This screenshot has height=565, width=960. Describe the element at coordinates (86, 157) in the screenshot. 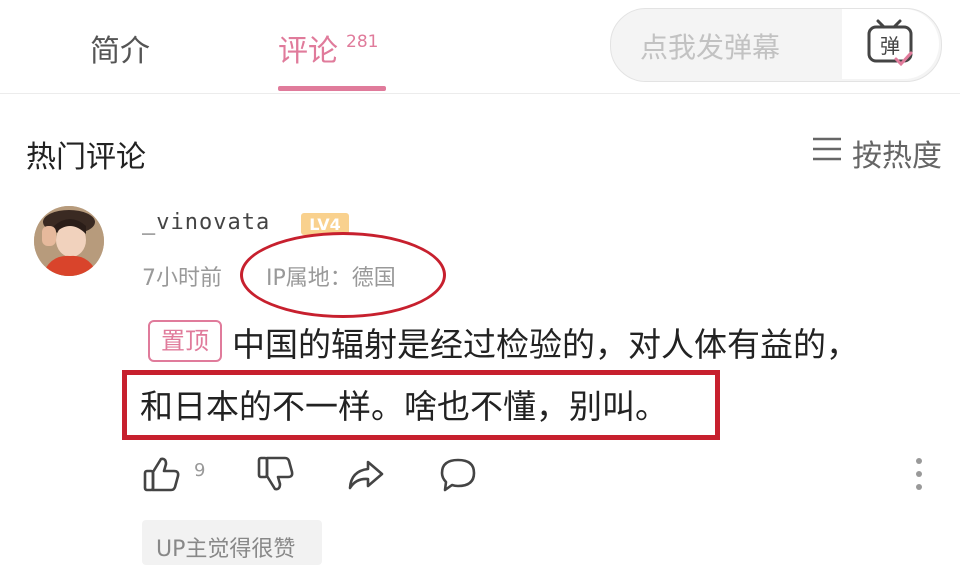

I see `hot-comments-title: 热门评论` at that location.